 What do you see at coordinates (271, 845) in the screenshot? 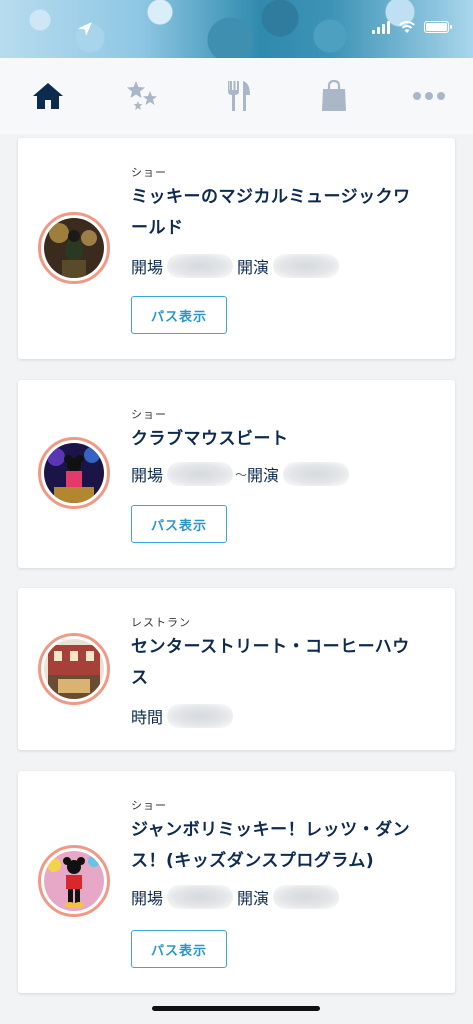
I see `card-title: ジャンボリミッキー！レッツ・ダン ス！(キッズダンスプログラム)` at bounding box center [271, 845].